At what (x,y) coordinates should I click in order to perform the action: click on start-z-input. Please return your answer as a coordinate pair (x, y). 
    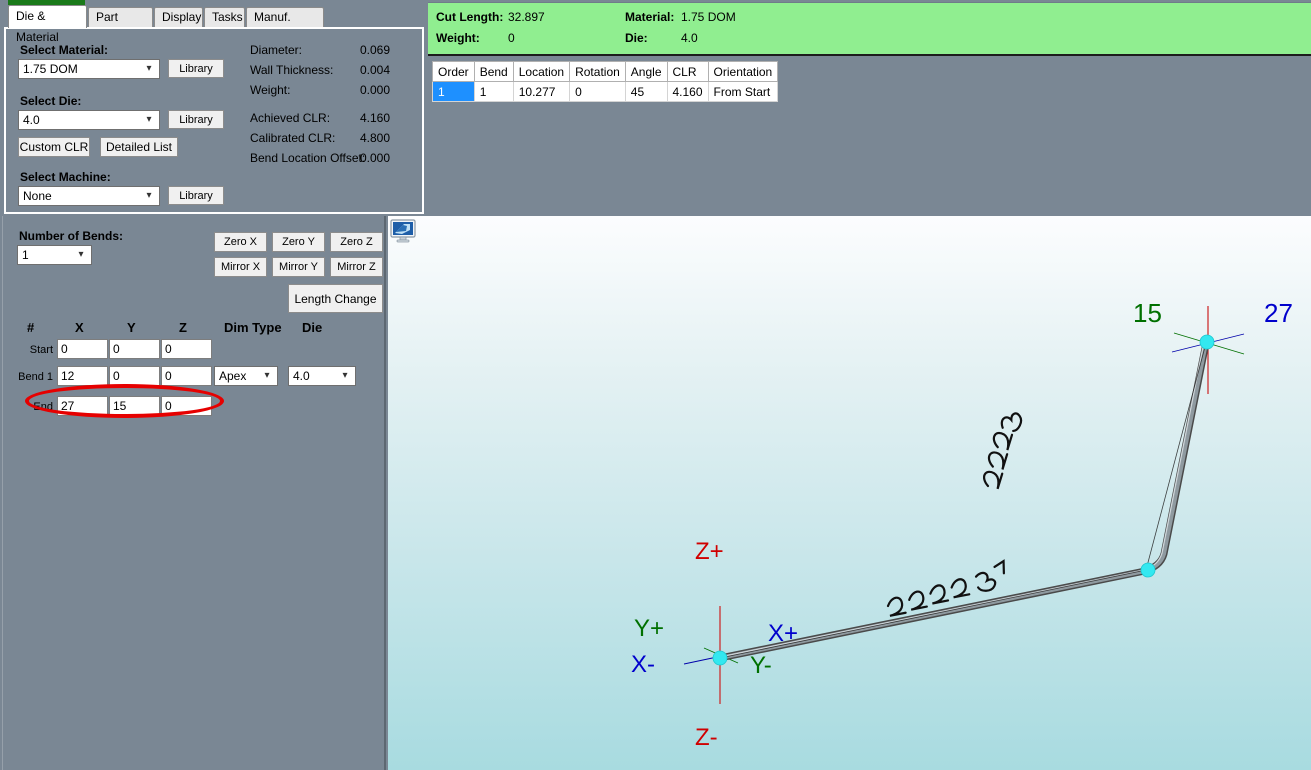
    Looking at the image, I should click on (186, 349).